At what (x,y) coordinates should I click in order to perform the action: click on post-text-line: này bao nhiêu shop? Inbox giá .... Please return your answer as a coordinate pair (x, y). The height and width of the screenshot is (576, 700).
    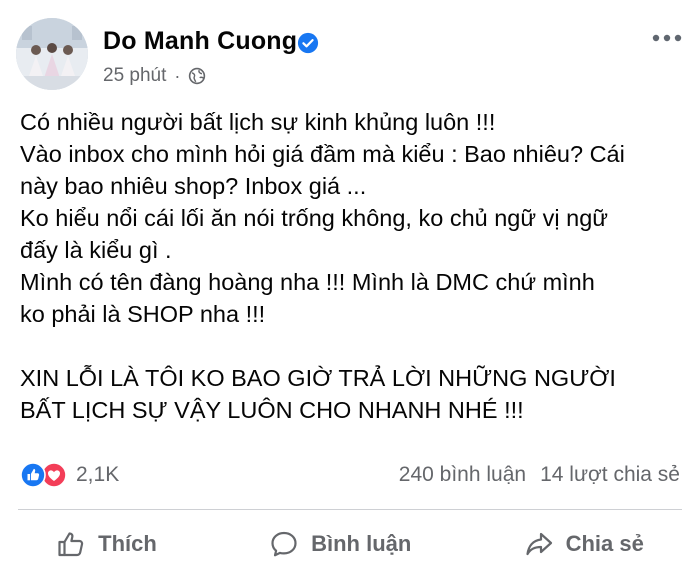
    Looking at the image, I should click on (193, 186).